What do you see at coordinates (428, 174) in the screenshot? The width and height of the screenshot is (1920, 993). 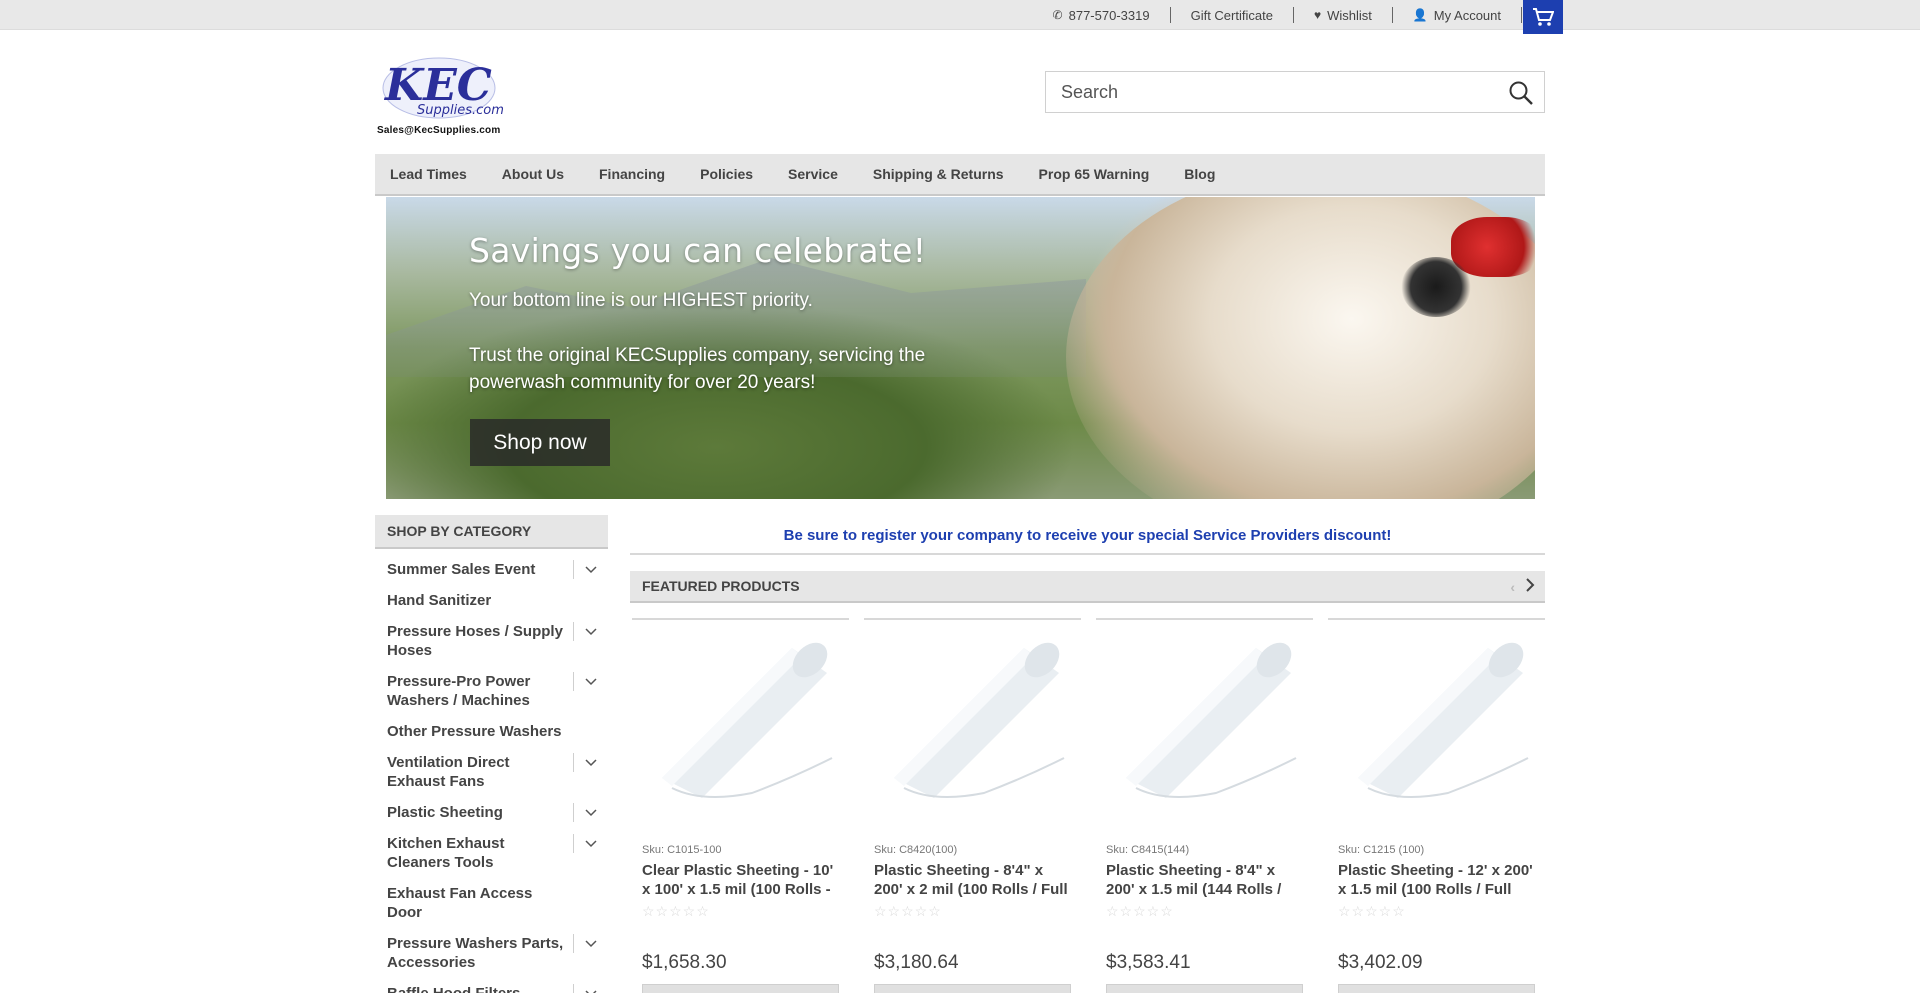 I see `nav-lead-times: Lead Times` at bounding box center [428, 174].